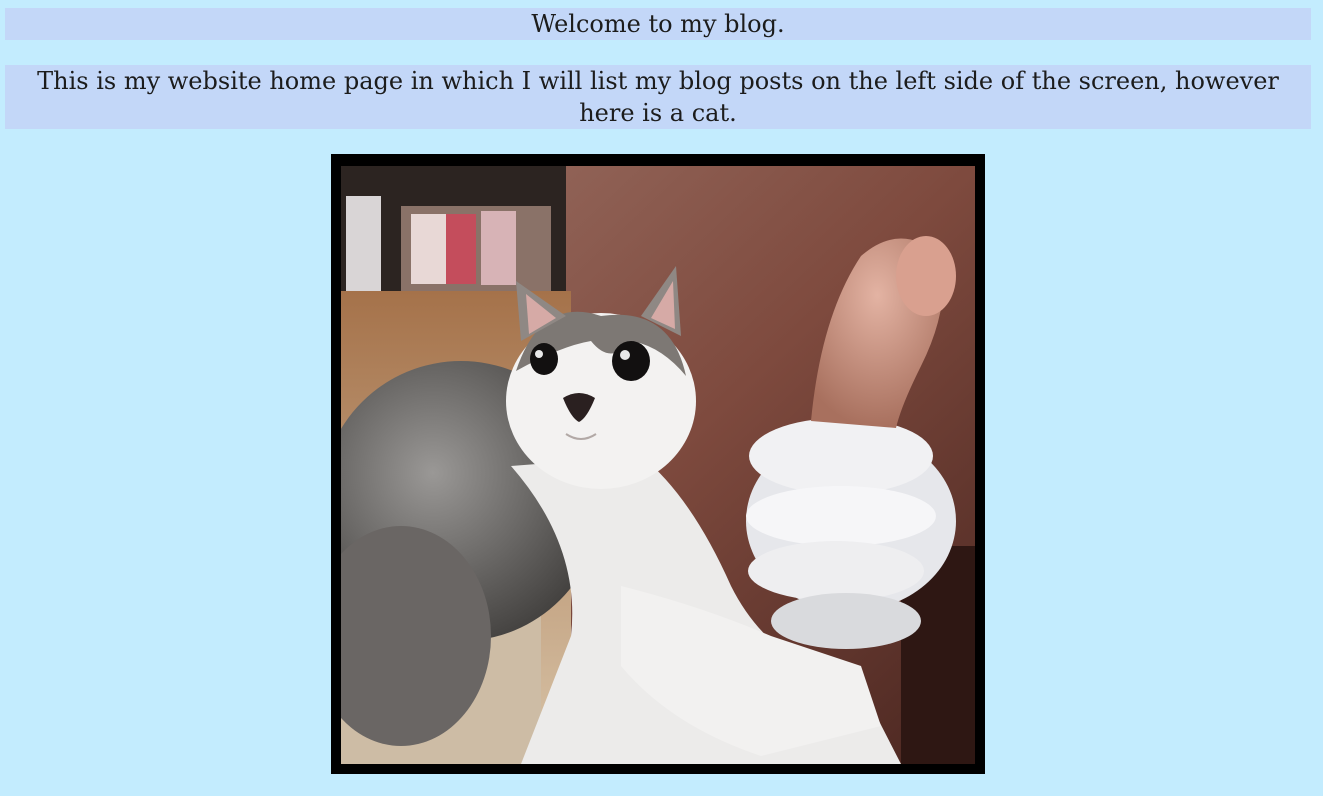 Image resolution: width=1323 pixels, height=796 pixels. I want to click on page-heading: Welcome to my blog., so click(658, 24).